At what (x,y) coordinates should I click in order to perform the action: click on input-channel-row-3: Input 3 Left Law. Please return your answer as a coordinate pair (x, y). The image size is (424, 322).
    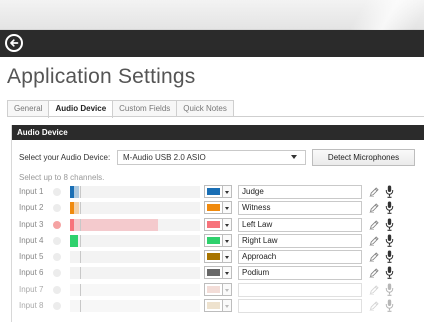
    Looking at the image, I should click on (218, 225).